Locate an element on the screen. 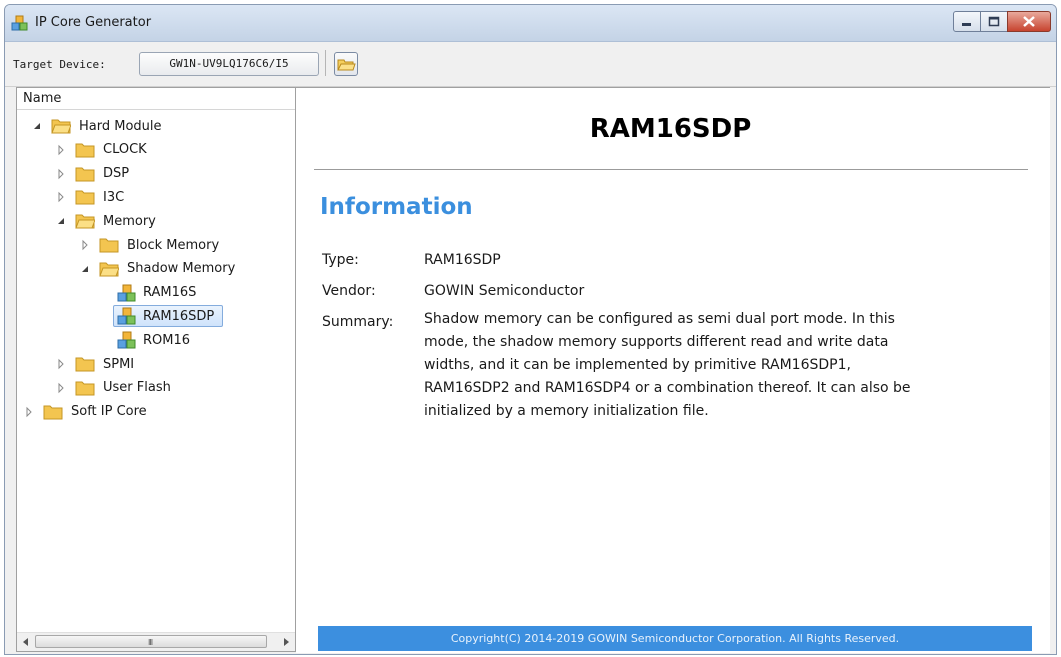 The width and height of the screenshot is (1061, 657). tree-item: Block Memory is located at coordinates (149, 245).